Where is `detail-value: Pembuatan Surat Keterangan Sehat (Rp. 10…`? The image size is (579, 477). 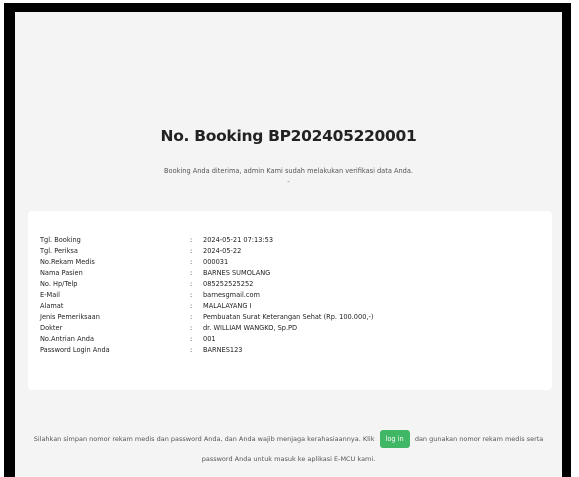 detail-value: Pembuatan Surat Keterangan Sehat (Rp. 10… is located at coordinates (288, 317).